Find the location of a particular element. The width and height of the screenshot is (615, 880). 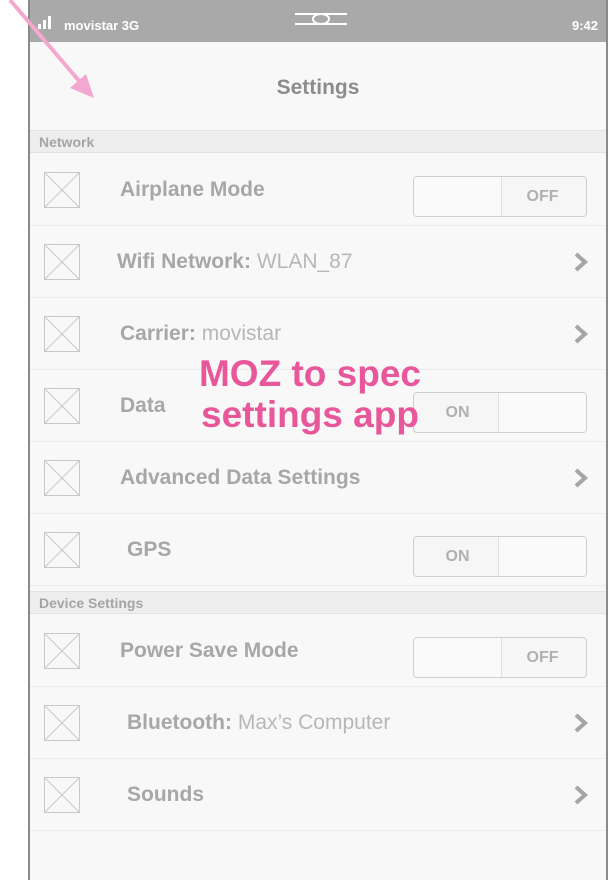

carrier-row-label: Carrier: is located at coordinates (158, 333).